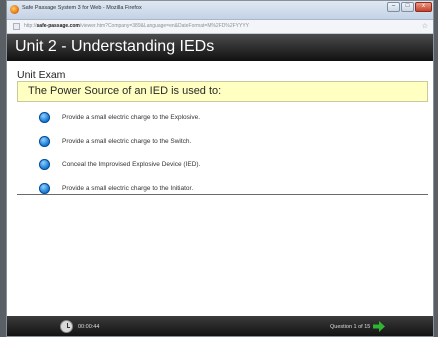  I want to click on minimize-button: –, so click(393, 7).